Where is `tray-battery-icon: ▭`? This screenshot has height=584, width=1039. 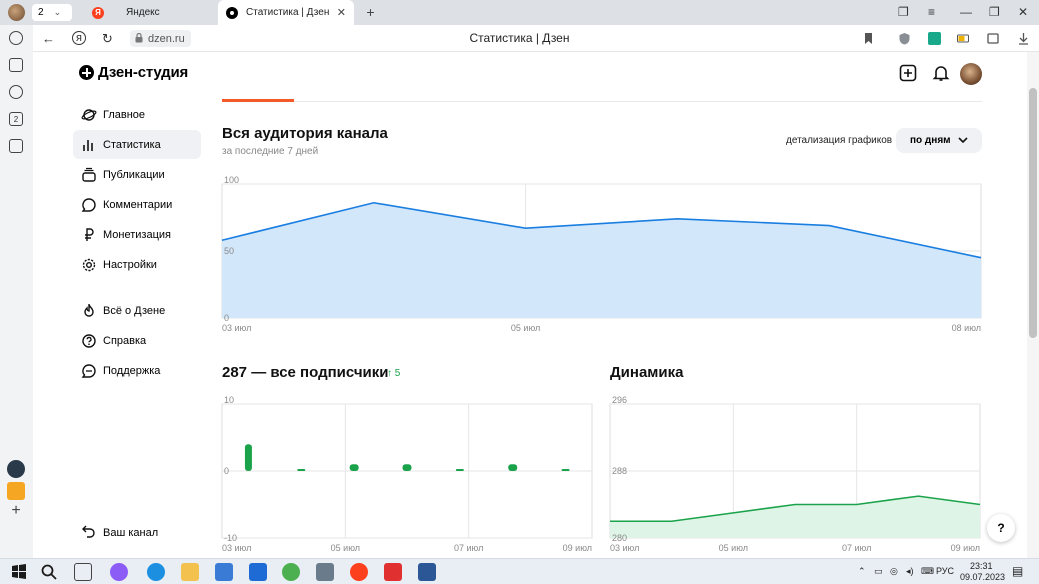 tray-battery-icon: ▭ is located at coordinates (878, 571).